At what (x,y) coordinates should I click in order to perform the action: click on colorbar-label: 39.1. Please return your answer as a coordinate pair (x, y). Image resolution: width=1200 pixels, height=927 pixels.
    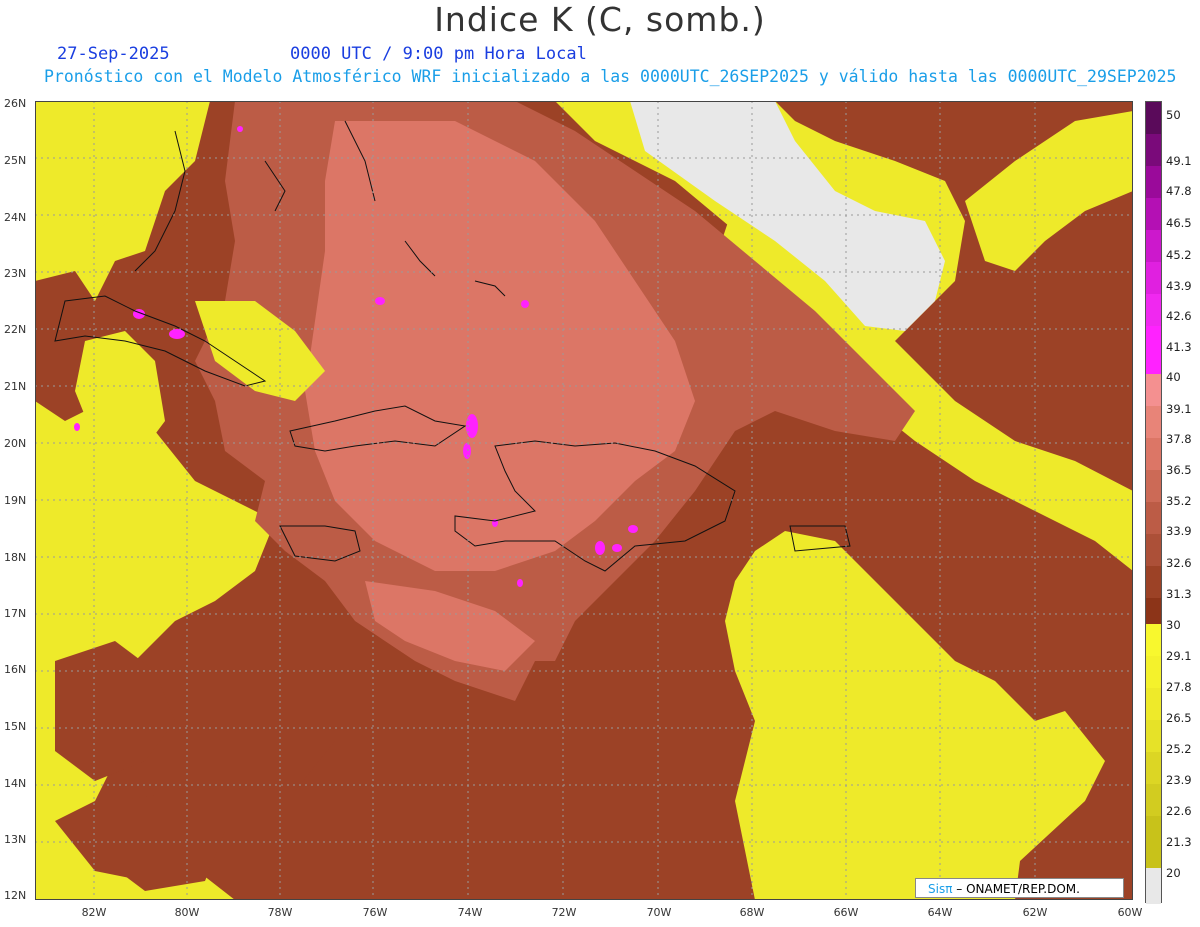
    Looking at the image, I should click on (1179, 409).